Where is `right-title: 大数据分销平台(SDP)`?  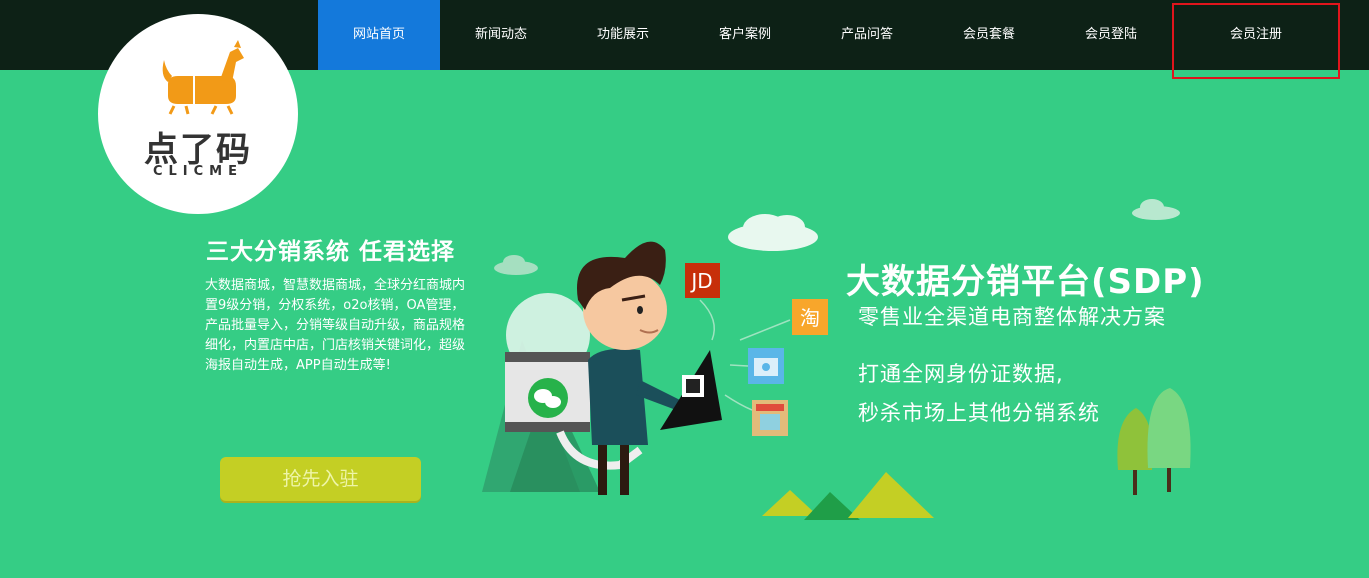 right-title: 大数据分销平台(SDP) is located at coordinates (1025, 282).